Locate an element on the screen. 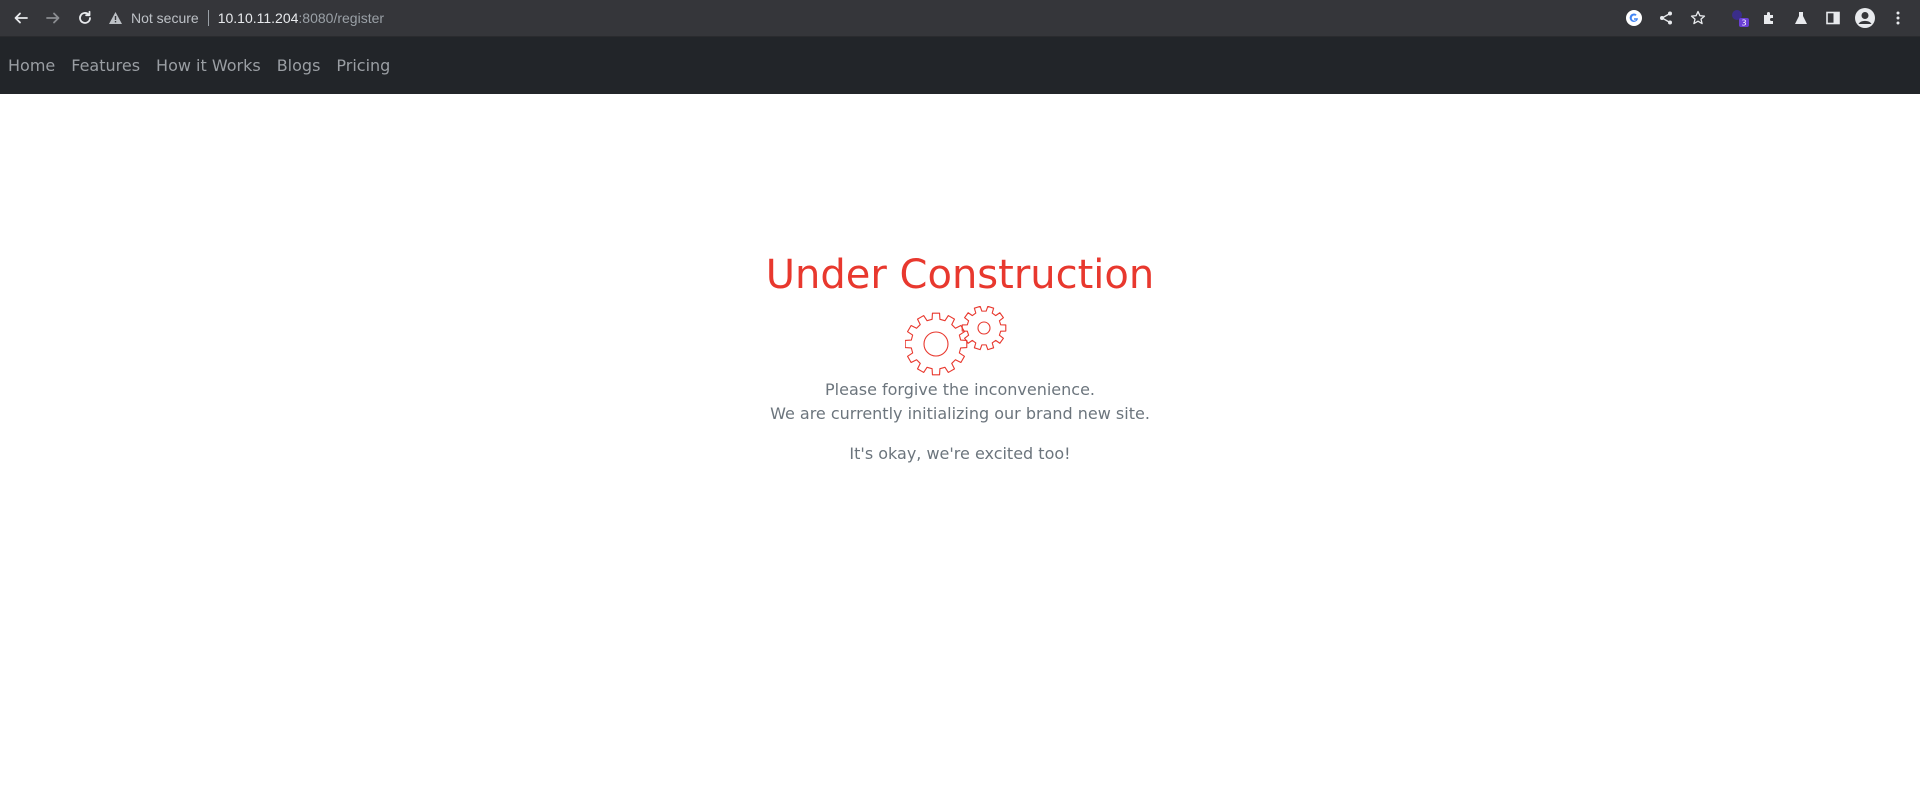 This screenshot has width=1920, height=806. google-lens-button is located at coordinates (1634, 18).